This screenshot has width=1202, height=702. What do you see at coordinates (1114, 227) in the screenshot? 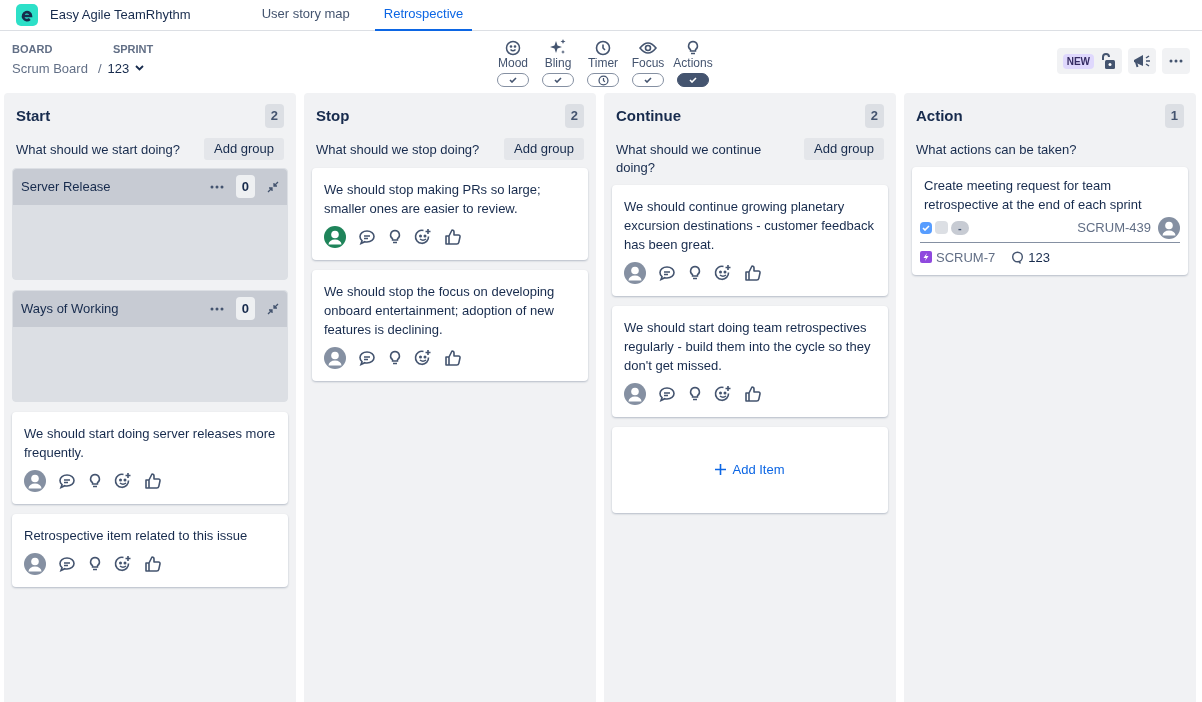
I see `issue-key: SCRUM-439` at bounding box center [1114, 227].